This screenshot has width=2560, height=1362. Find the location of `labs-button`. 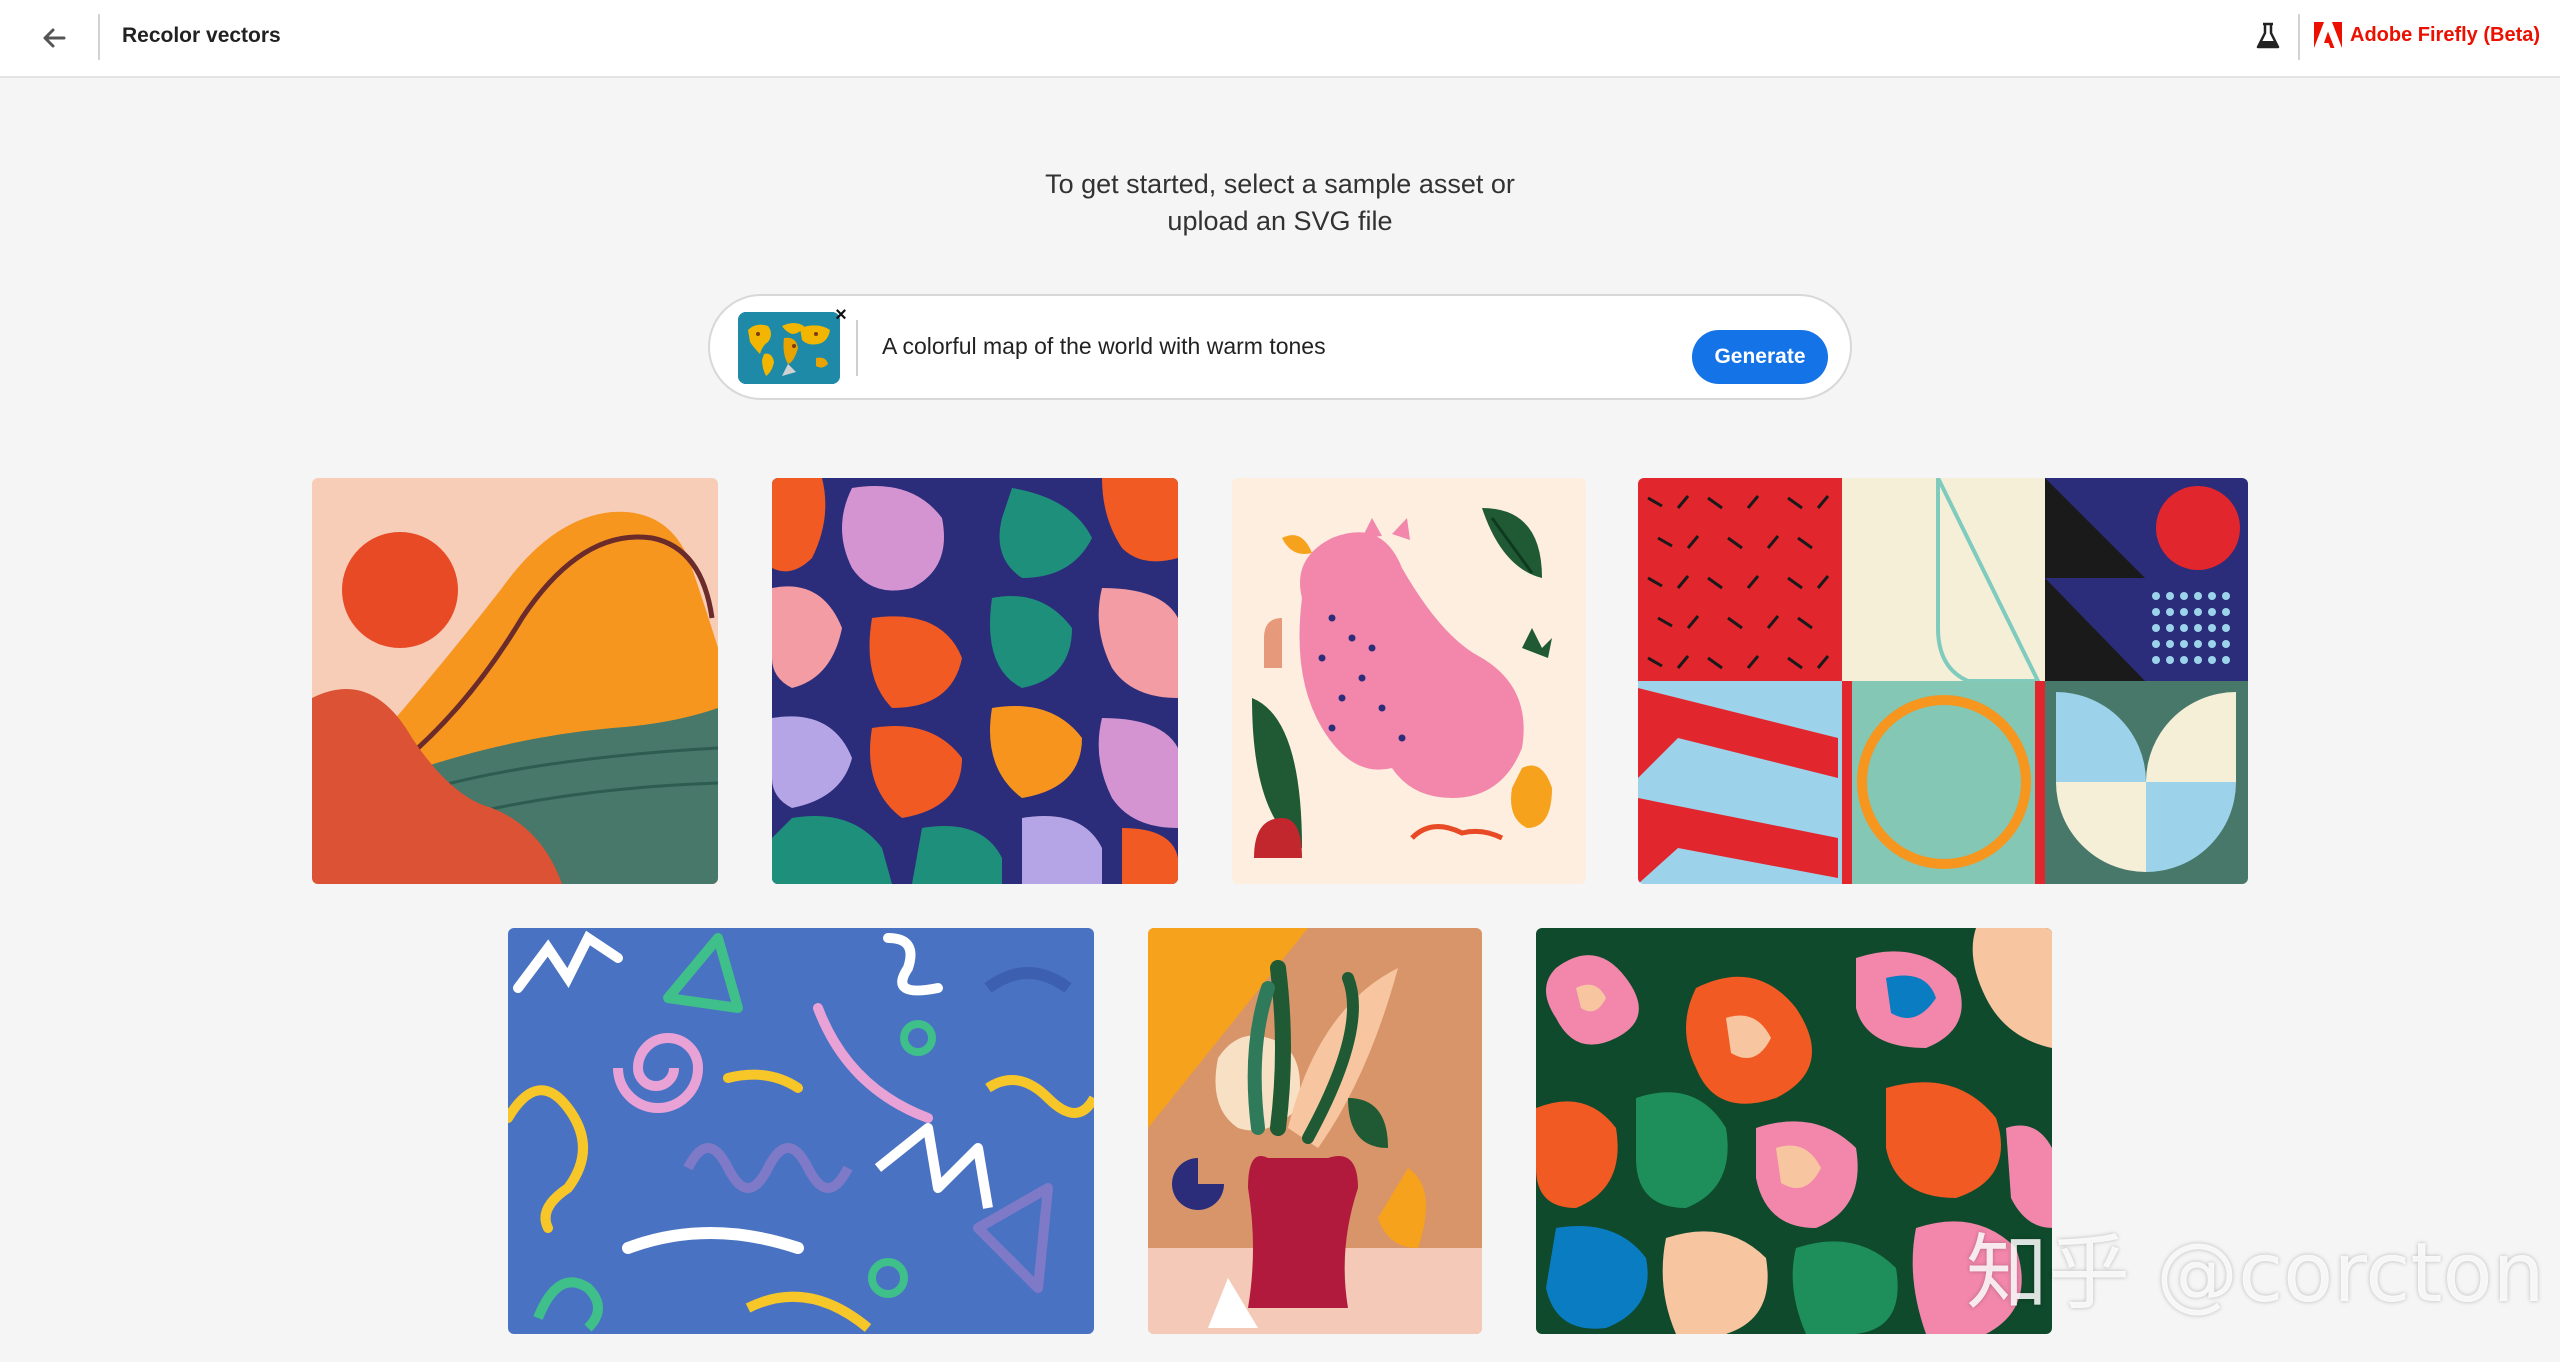

labs-button is located at coordinates (2268, 36).